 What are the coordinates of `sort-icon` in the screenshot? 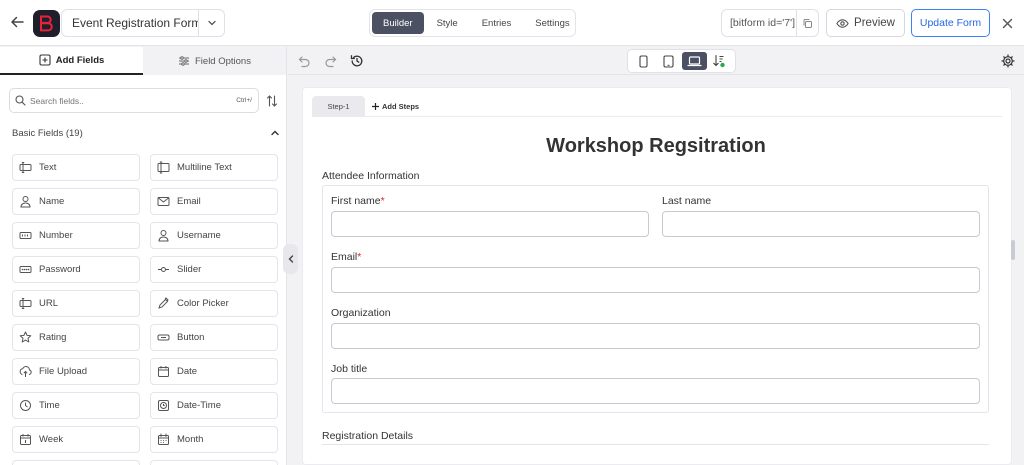 It's located at (272, 101).